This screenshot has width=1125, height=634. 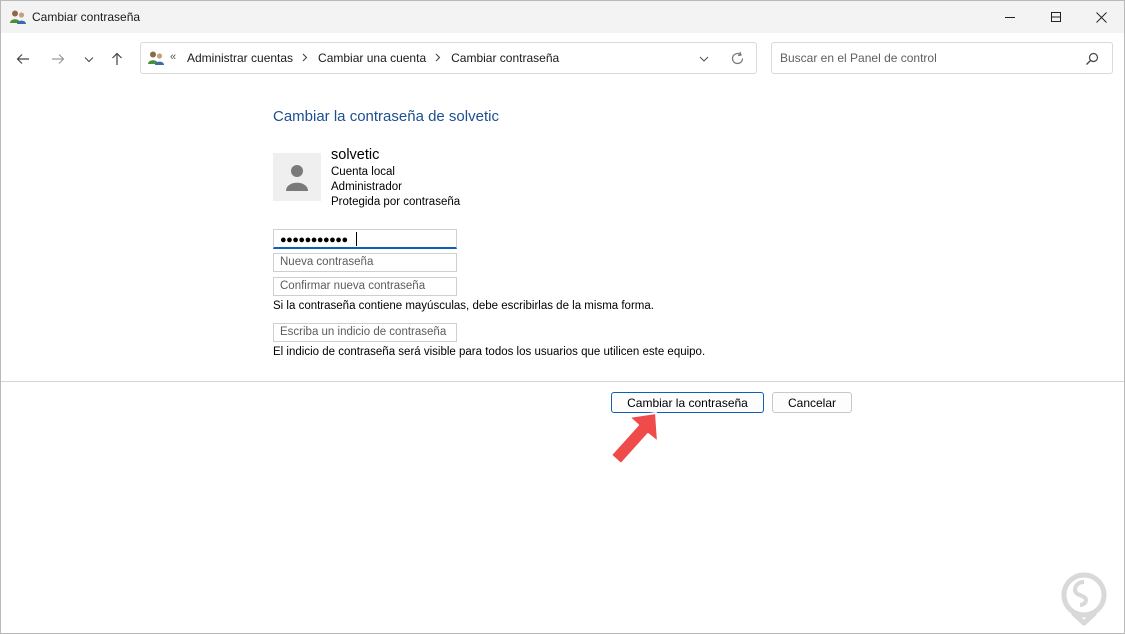 I want to click on recent-locations-button, so click(x=89, y=59).